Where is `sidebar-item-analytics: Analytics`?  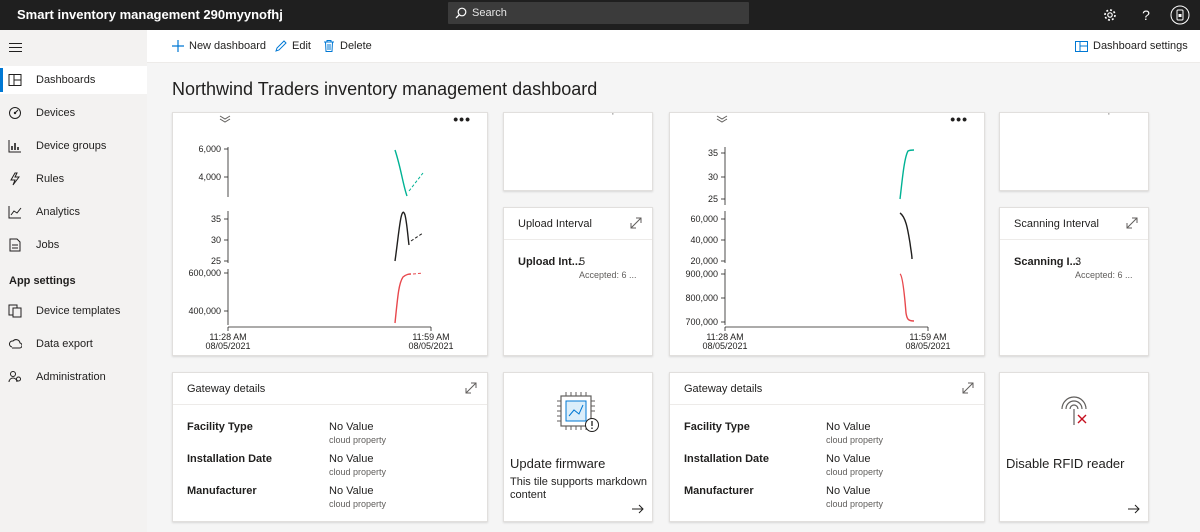
sidebar-item-analytics: Analytics is located at coordinates (73, 212).